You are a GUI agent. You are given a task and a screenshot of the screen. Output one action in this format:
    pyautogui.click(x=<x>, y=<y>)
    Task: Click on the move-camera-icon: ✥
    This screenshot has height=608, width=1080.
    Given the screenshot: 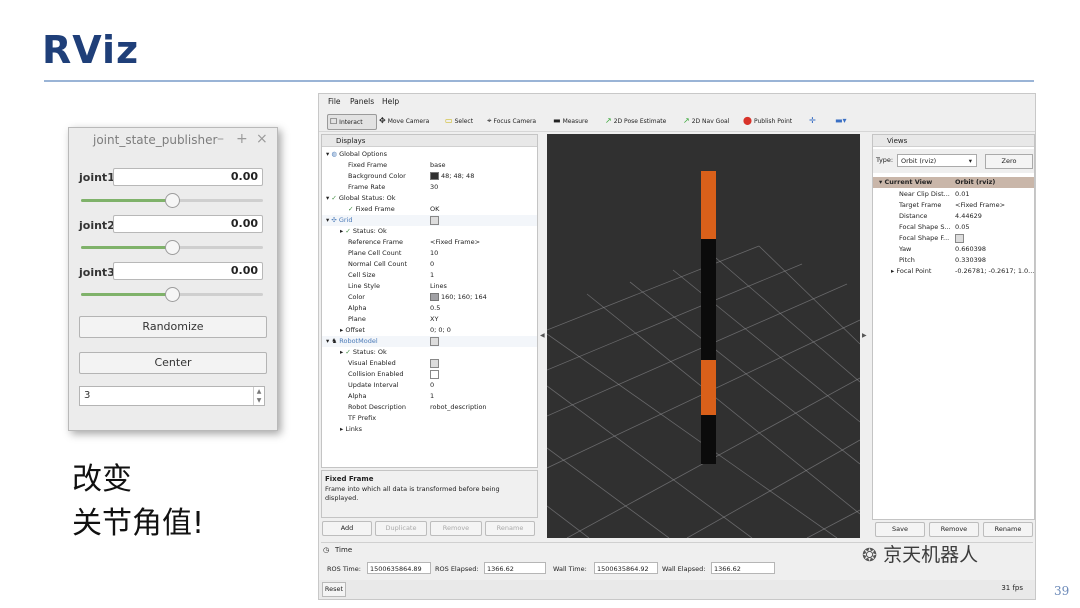 What is the action you would take?
    pyautogui.click(x=382, y=120)
    